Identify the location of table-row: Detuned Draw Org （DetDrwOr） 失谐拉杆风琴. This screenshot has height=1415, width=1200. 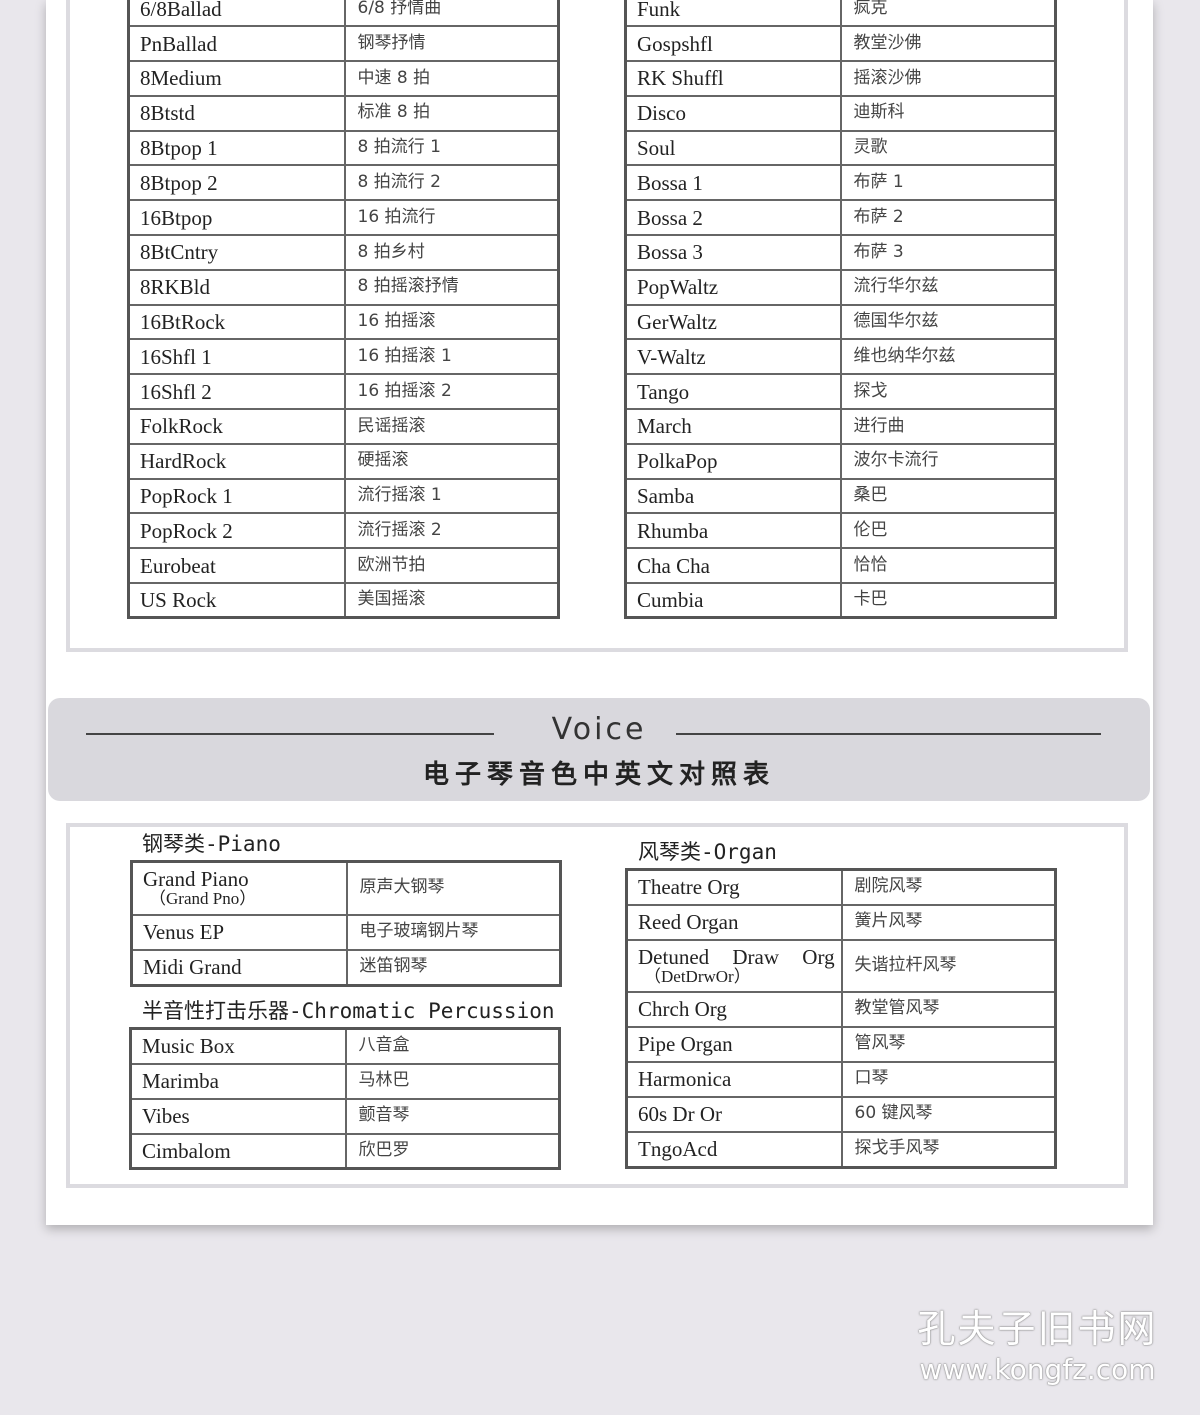
(841, 965).